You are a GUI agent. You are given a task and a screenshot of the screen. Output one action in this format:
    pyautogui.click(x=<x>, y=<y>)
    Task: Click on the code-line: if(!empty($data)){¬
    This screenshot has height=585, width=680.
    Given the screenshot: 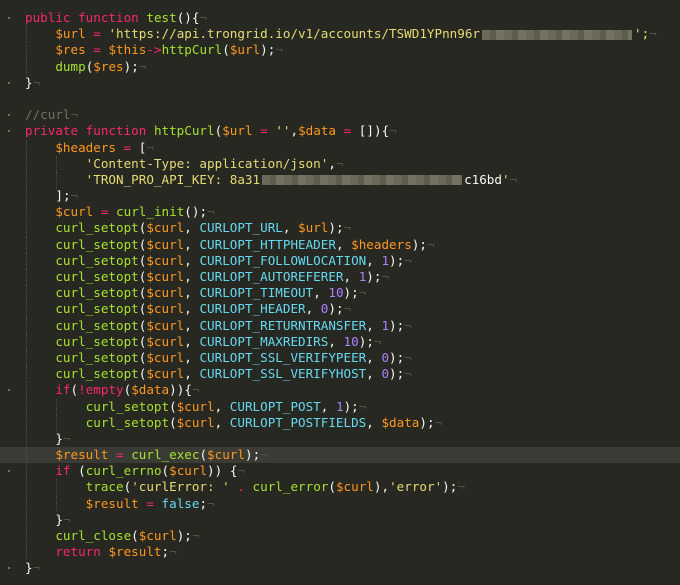 What is the action you would take?
    pyautogui.click(x=340, y=390)
    